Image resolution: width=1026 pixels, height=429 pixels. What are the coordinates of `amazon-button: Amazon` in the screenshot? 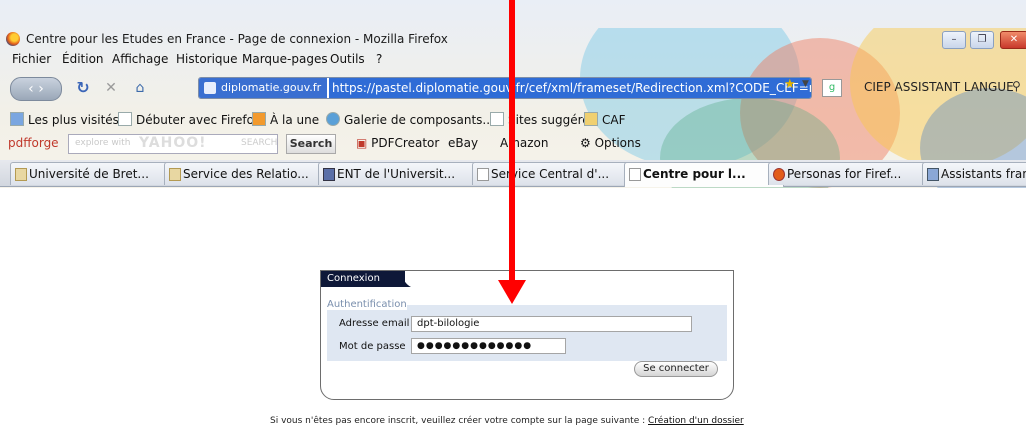 It's located at (524, 143).